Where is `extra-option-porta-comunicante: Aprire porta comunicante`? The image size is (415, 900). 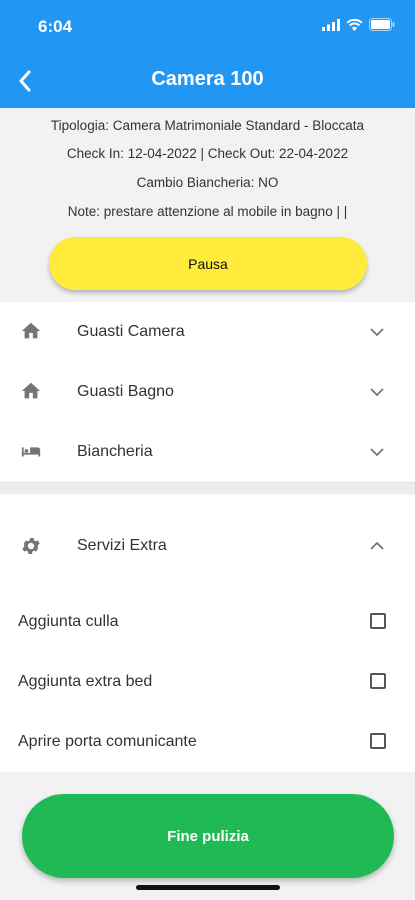
extra-option-porta-comunicante: Aprire porta comunicante is located at coordinates (207, 742).